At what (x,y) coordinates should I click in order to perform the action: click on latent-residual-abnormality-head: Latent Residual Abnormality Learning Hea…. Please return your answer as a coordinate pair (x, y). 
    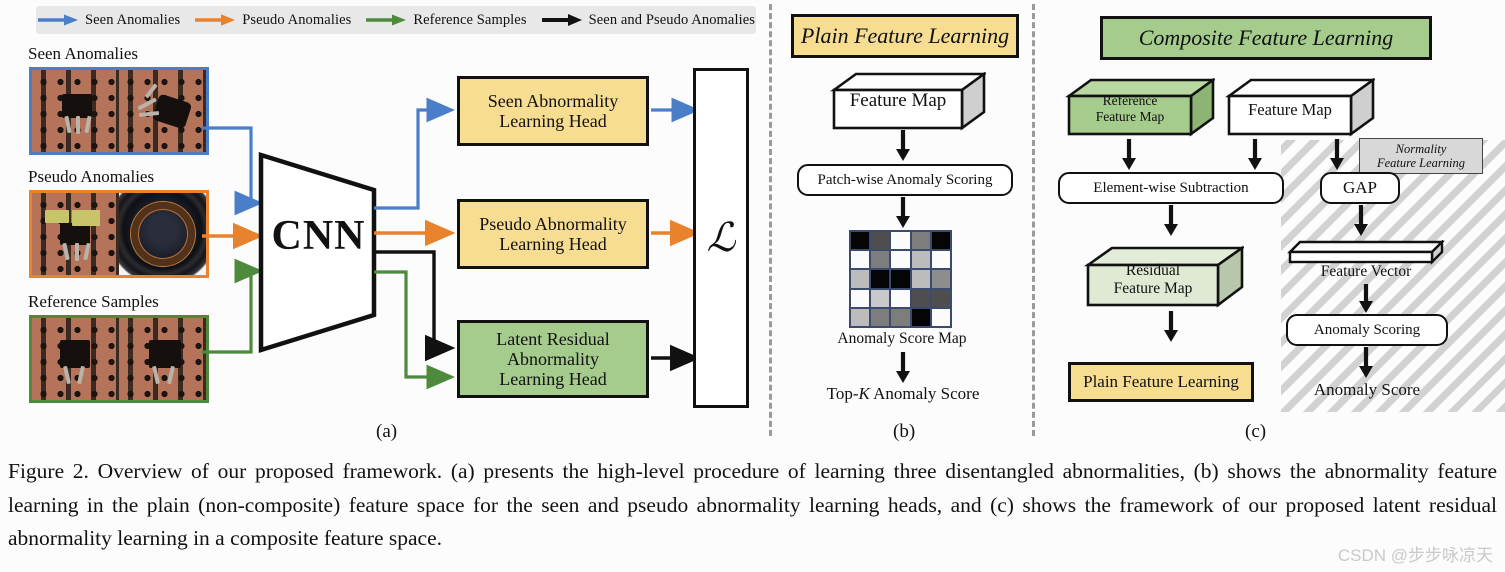
    Looking at the image, I should click on (553, 359).